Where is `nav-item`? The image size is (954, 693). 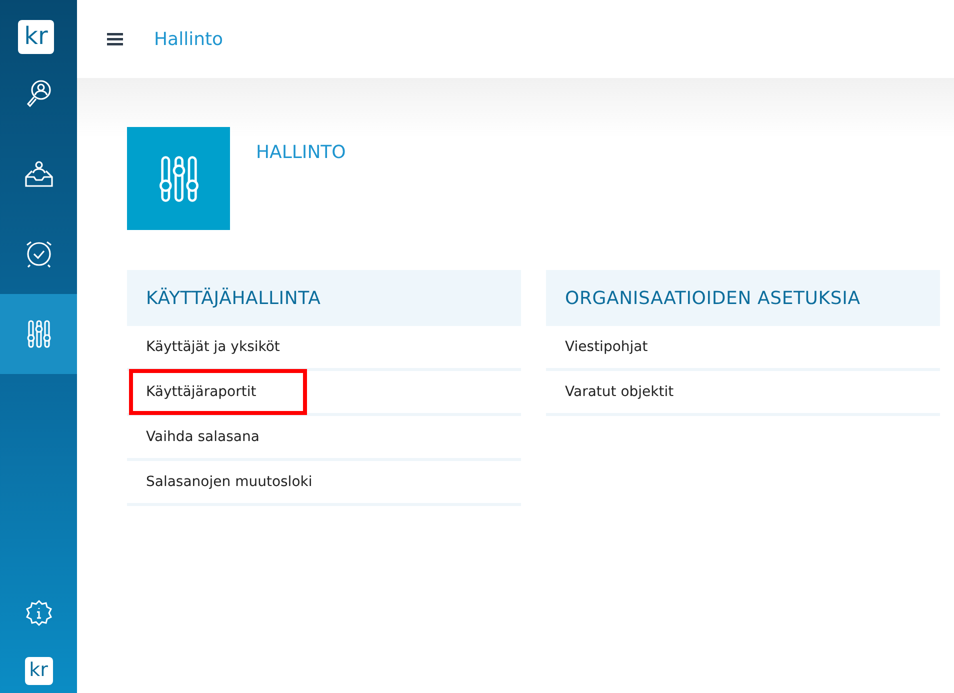
nav-item is located at coordinates (38, 334).